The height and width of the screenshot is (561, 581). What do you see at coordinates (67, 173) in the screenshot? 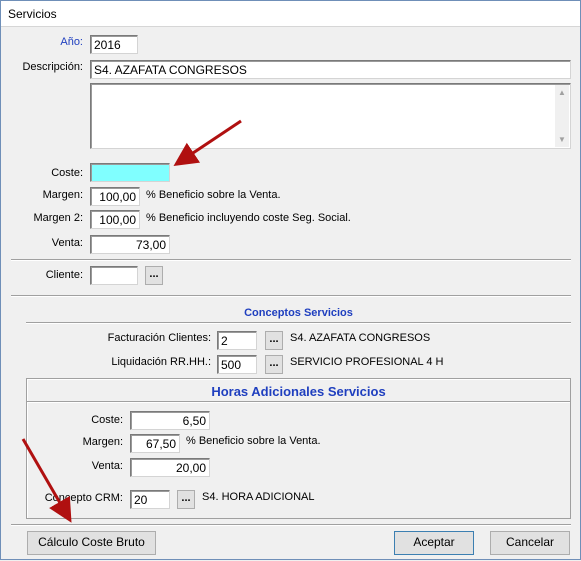
I see `coste-label: Coste:` at bounding box center [67, 173].